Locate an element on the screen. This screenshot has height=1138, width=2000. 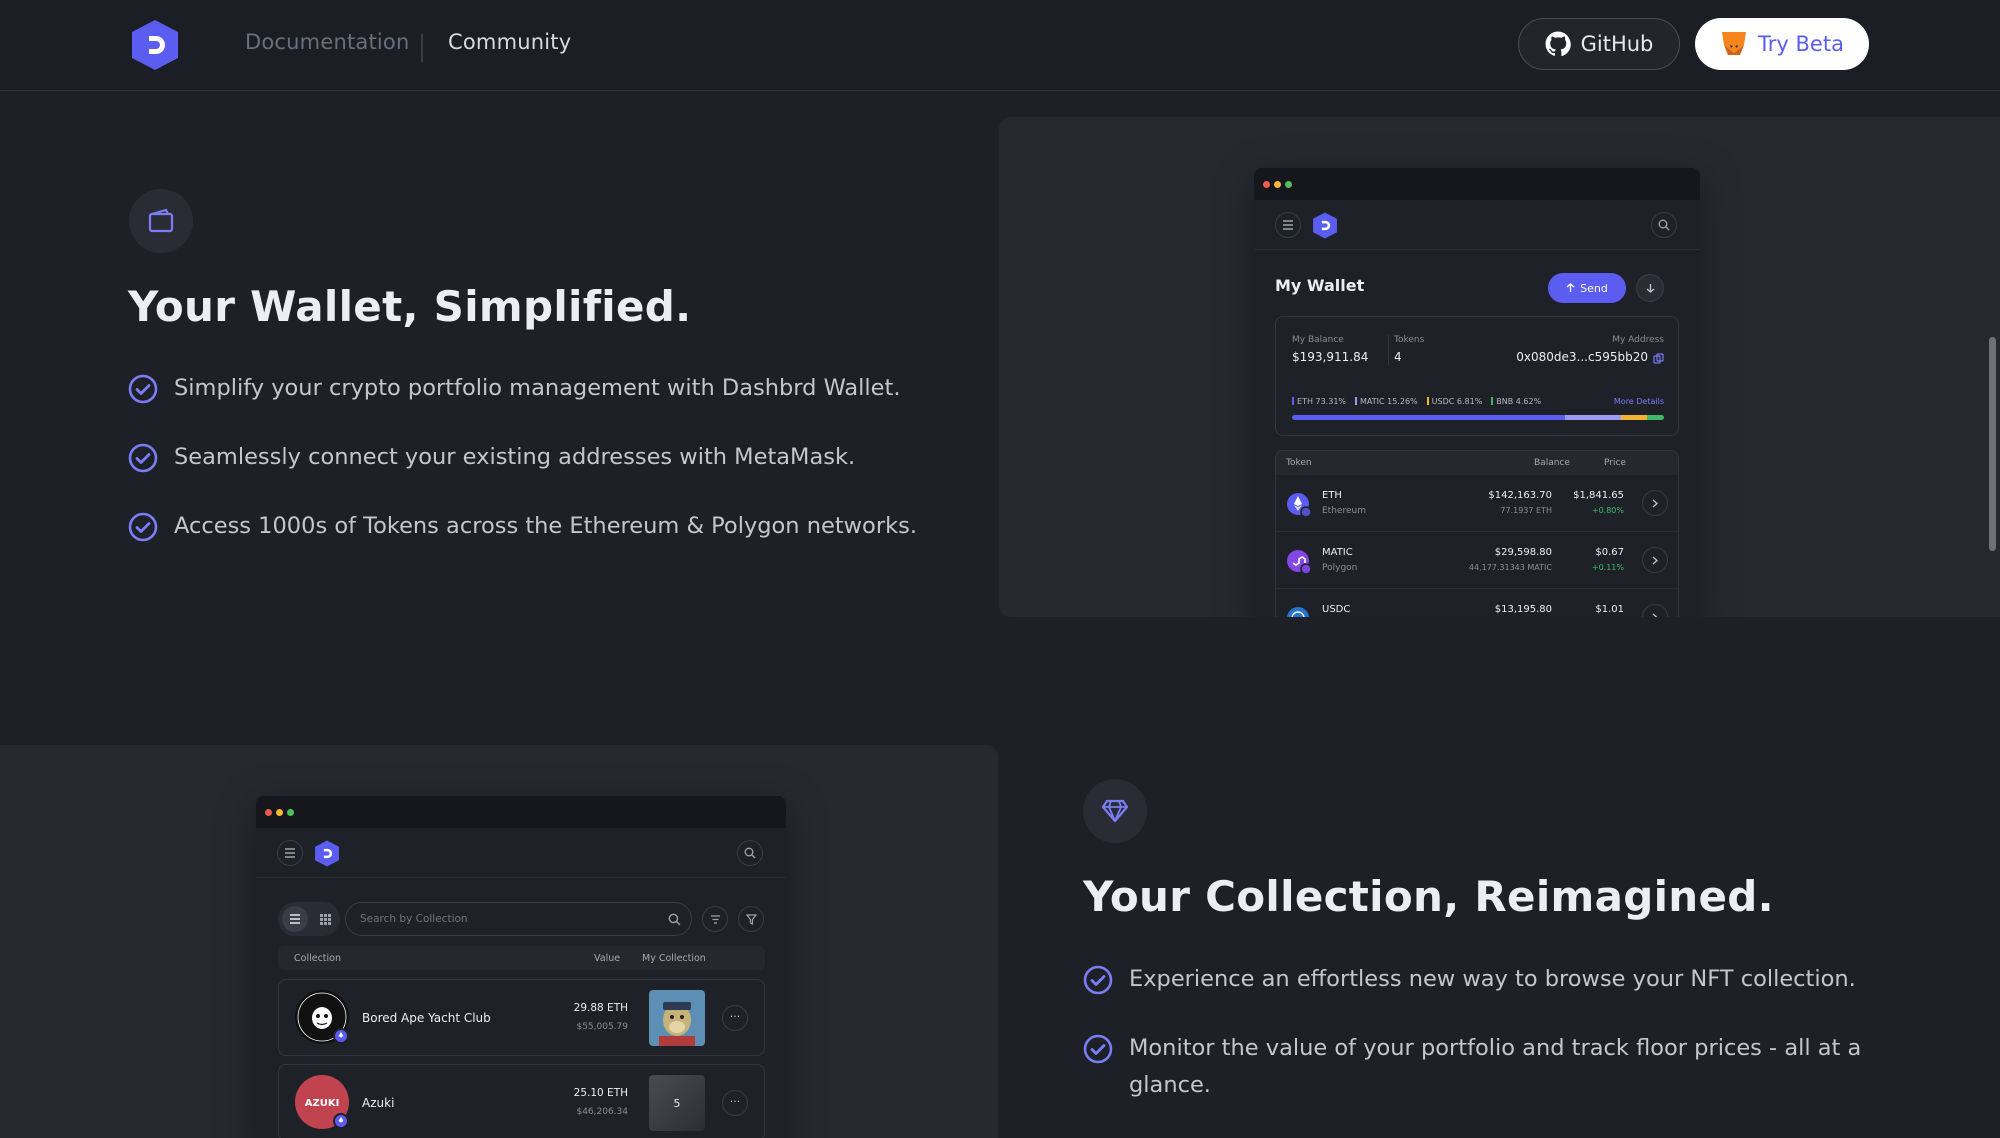
token-symbol: USDC is located at coordinates (1336, 609).